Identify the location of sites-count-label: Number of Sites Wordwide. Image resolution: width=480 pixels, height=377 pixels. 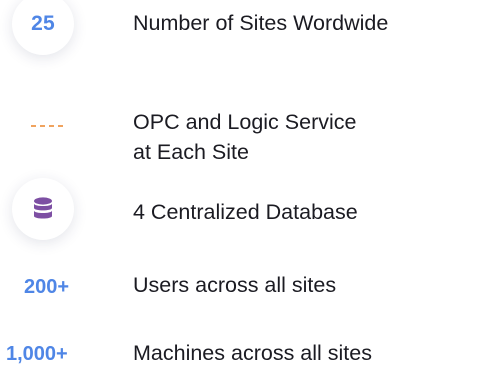
(261, 23).